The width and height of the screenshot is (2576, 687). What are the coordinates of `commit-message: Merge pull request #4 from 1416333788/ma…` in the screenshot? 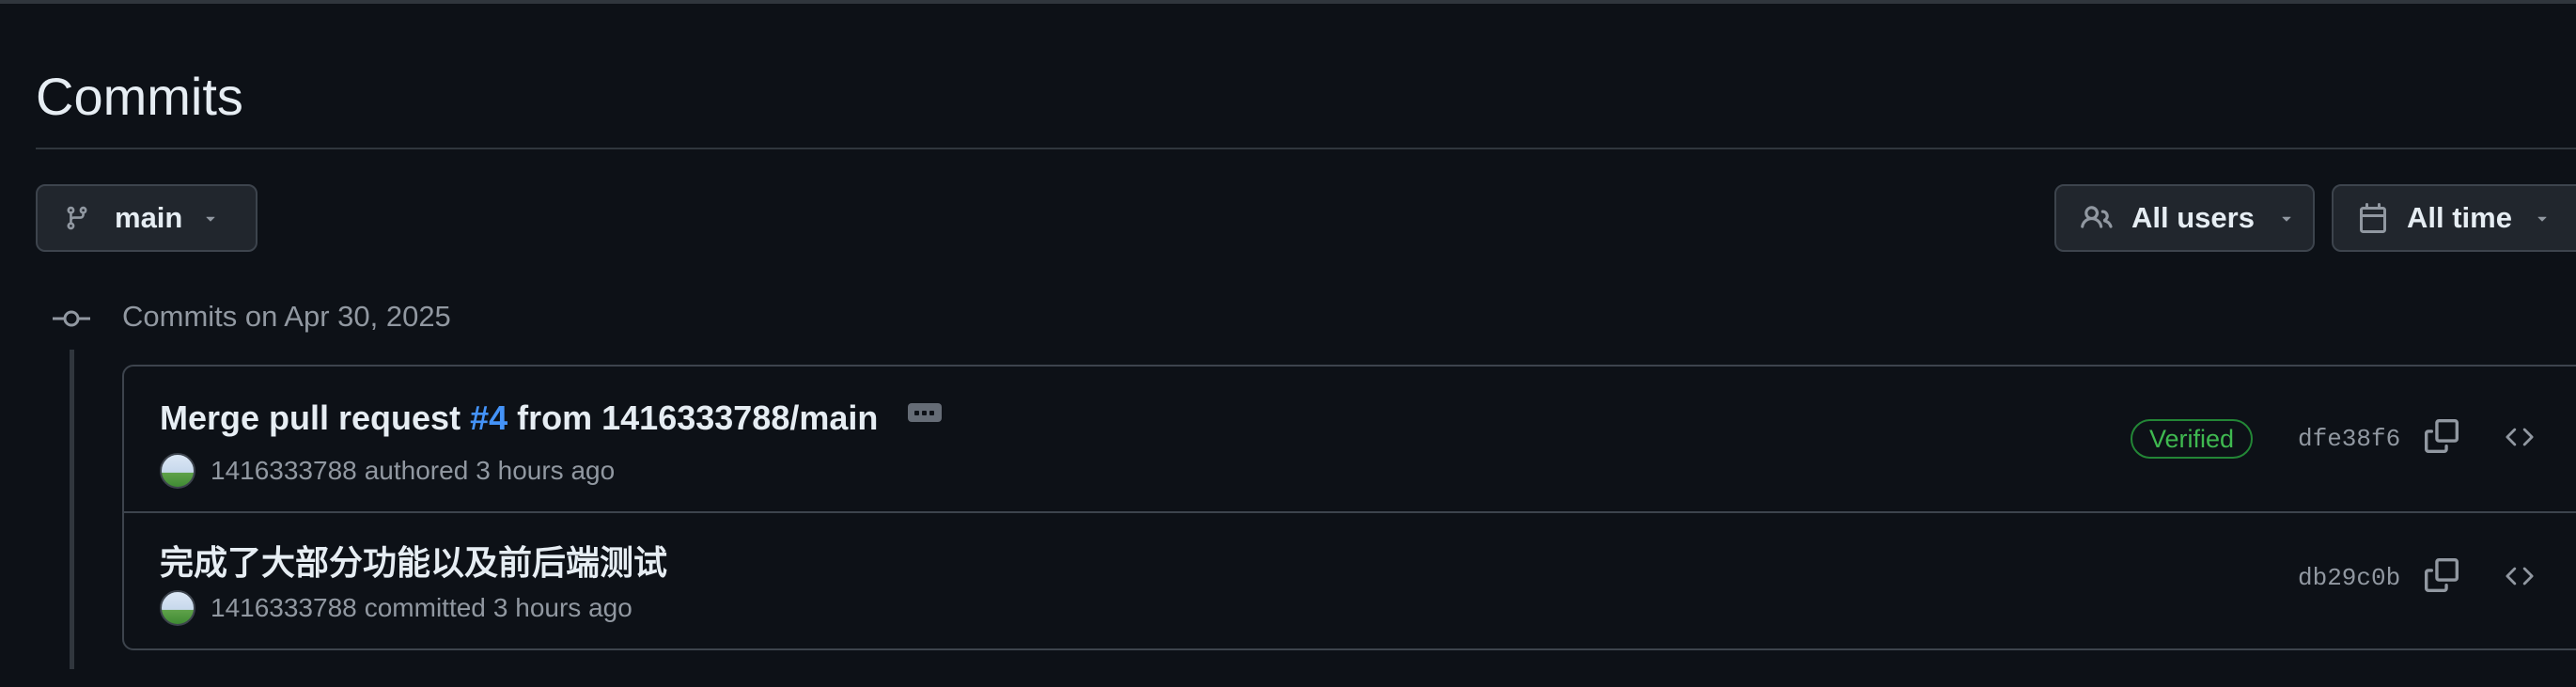 It's located at (551, 418).